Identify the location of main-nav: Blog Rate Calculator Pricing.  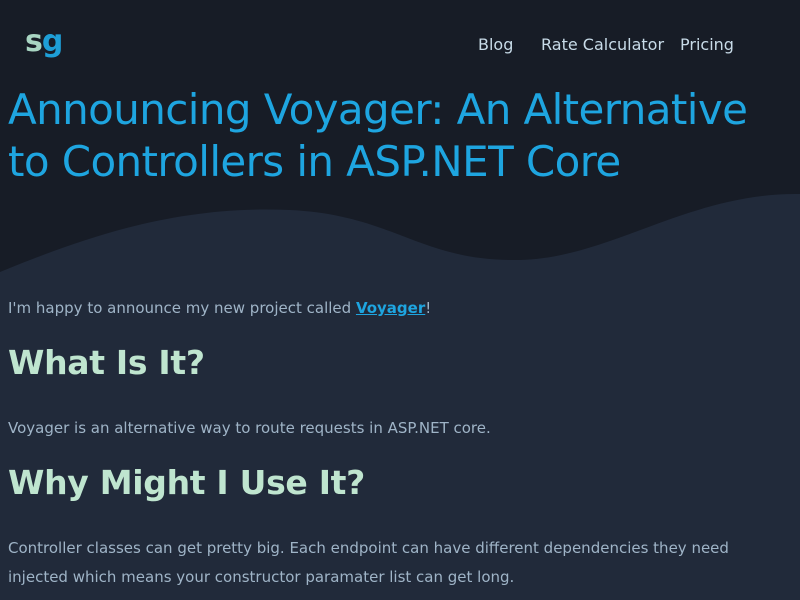
(400, 45).